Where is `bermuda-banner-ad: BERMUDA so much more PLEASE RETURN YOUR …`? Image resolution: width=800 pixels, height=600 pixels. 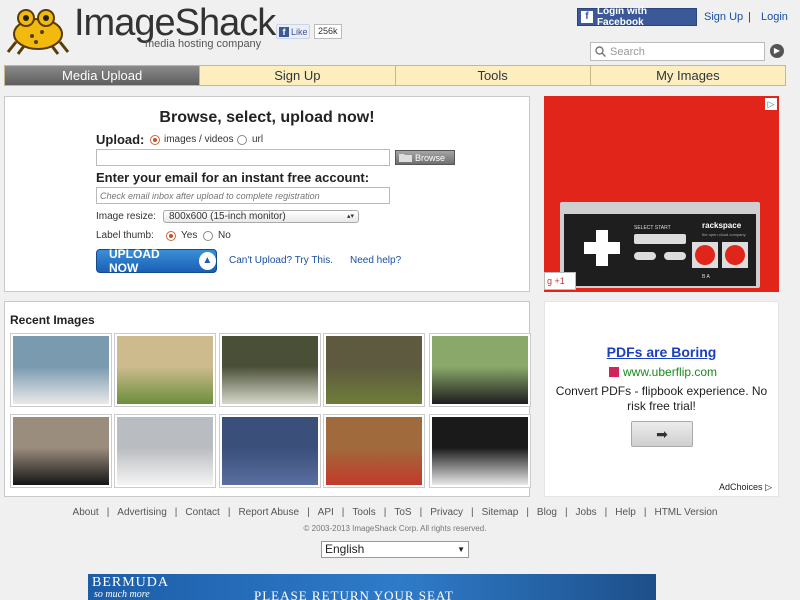
bermuda-banner-ad: BERMUDA so much more PLEASE RETURN YOUR … is located at coordinates (372, 587).